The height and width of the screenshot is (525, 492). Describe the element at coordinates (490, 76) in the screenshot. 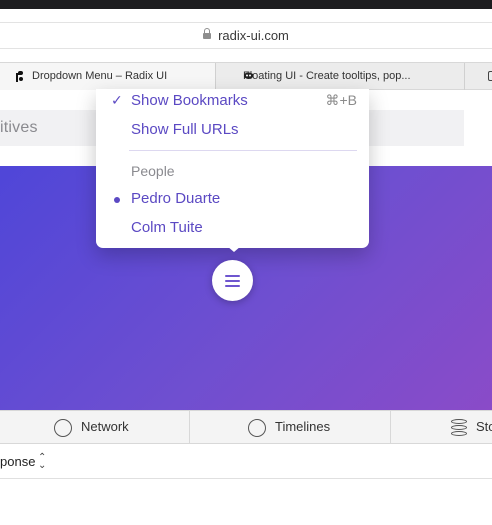

I see `tab-page-icon` at that location.